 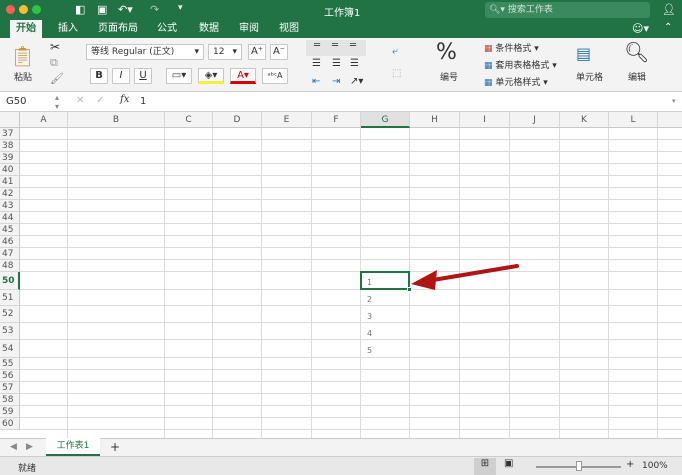 I want to click on redo-icon: ↷, so click(x=154, y=9).